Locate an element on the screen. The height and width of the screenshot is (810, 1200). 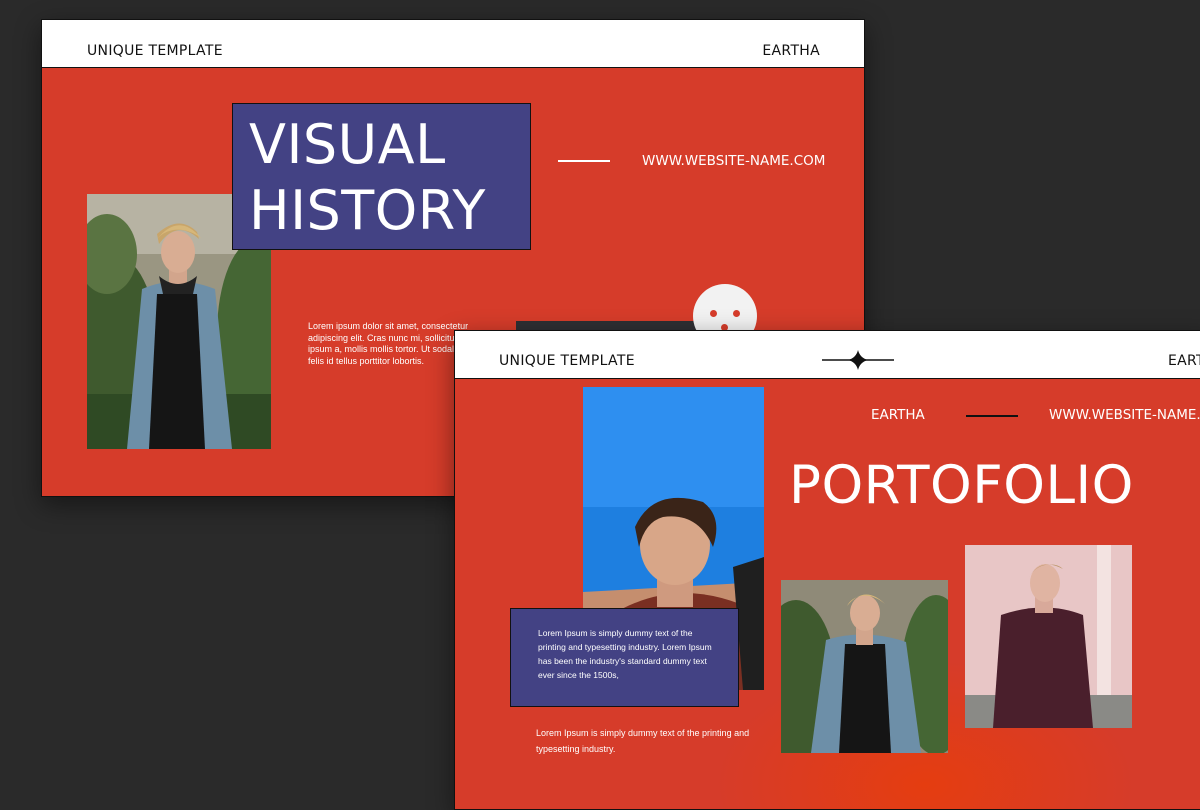
slide2-divider-line is located at coordinates (992, 416).